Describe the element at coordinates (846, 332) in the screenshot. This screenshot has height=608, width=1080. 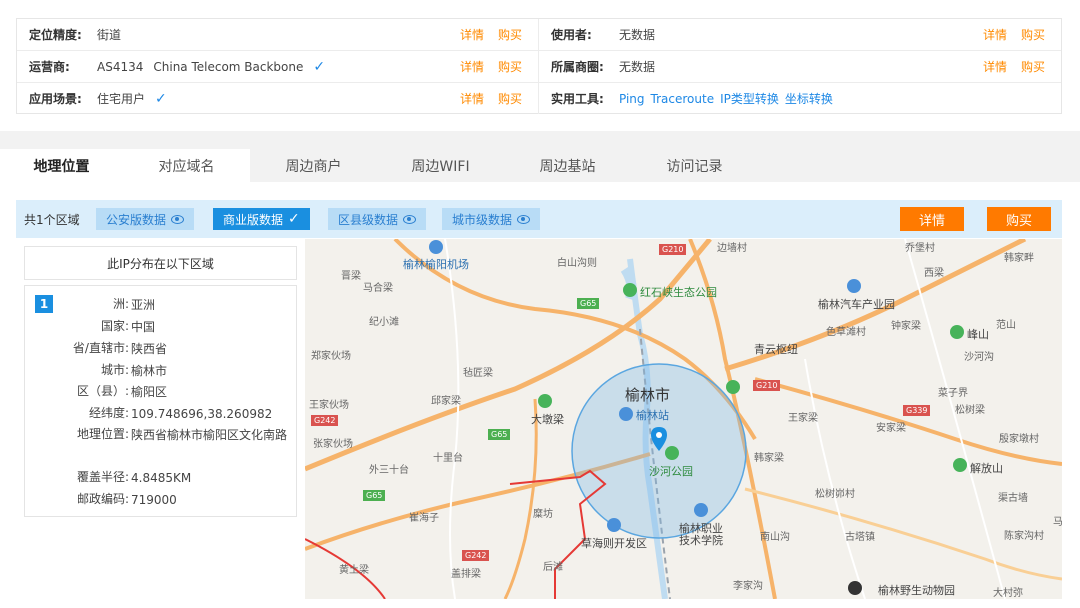
I see `map-label-secao: 色草滩村` at that location.